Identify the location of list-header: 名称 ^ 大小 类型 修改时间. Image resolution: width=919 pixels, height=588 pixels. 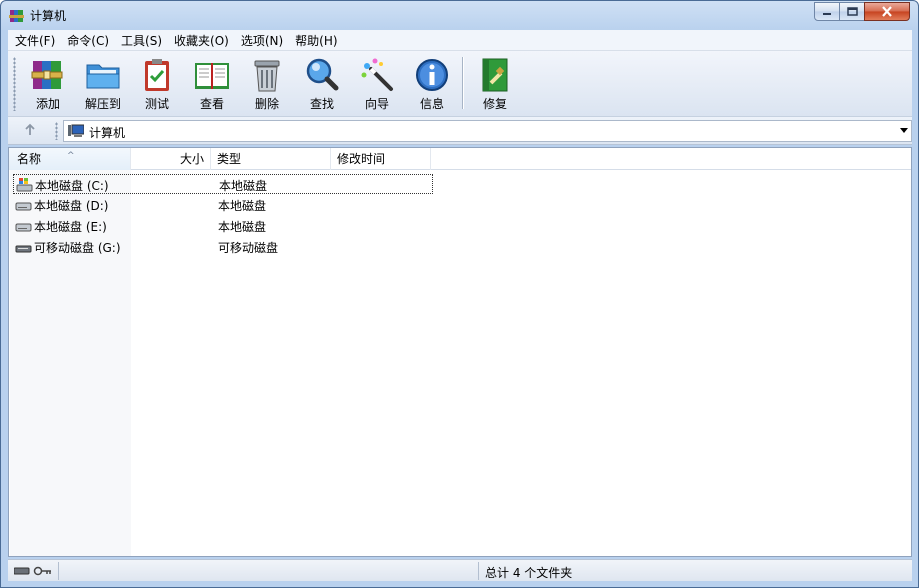
(460, 159).